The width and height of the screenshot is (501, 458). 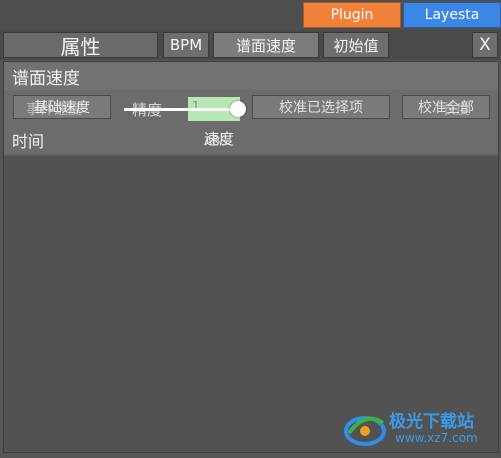 I want to click on close-button: X, so click(x=485, y=45).